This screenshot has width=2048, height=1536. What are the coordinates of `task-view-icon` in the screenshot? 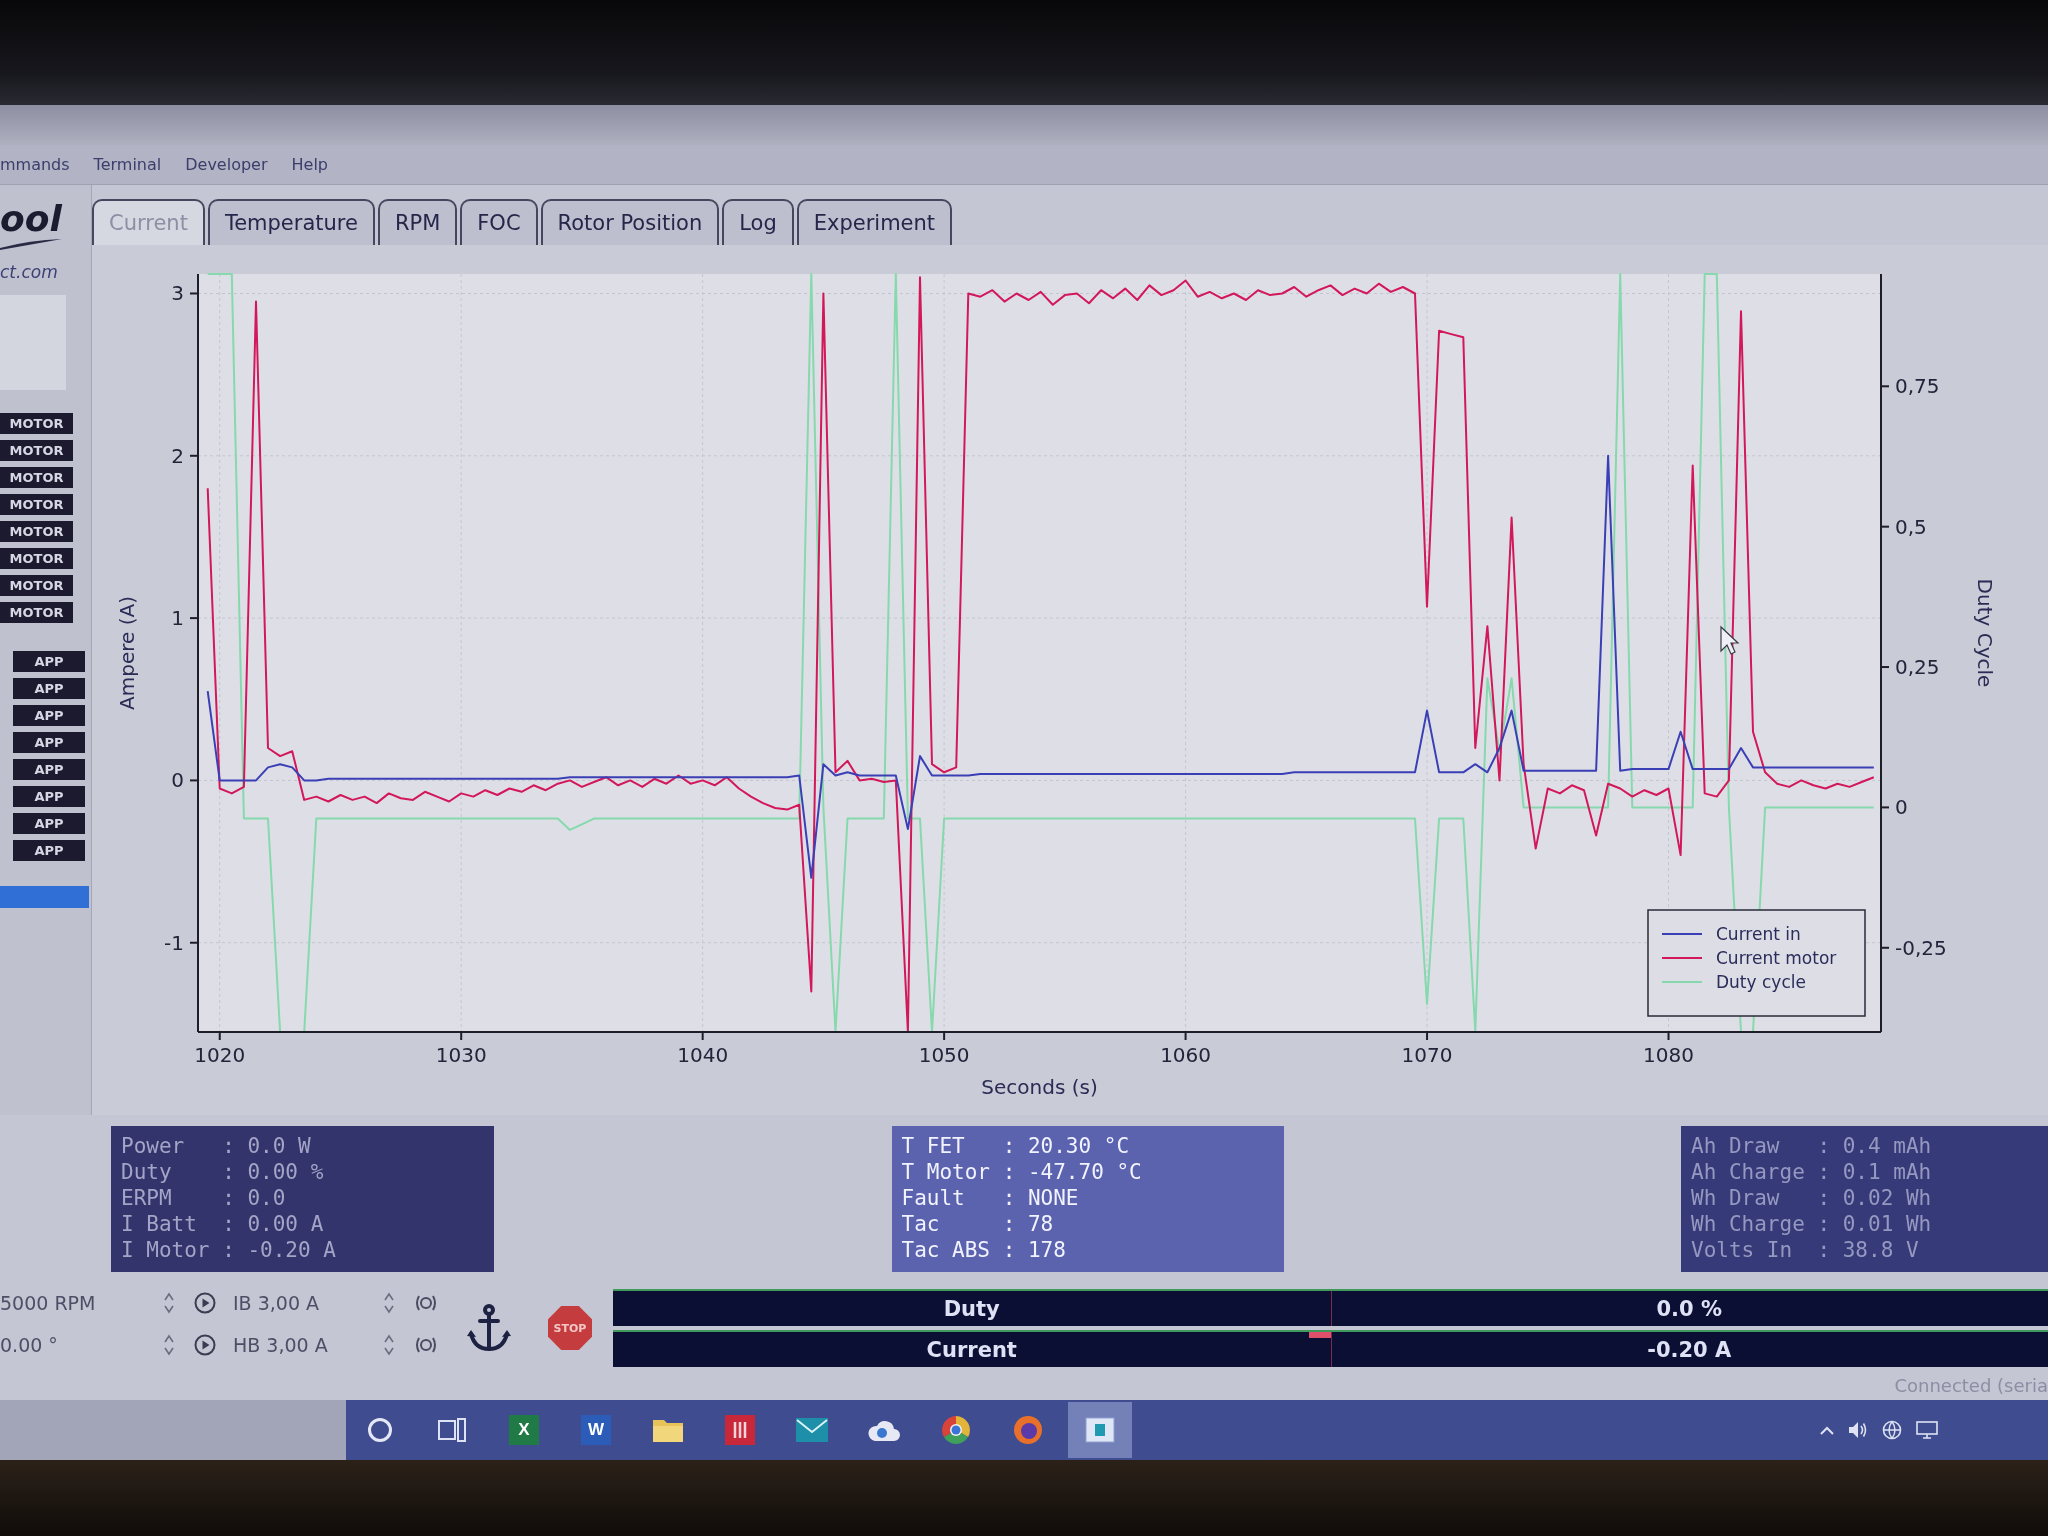 It's located at (452, 1430).